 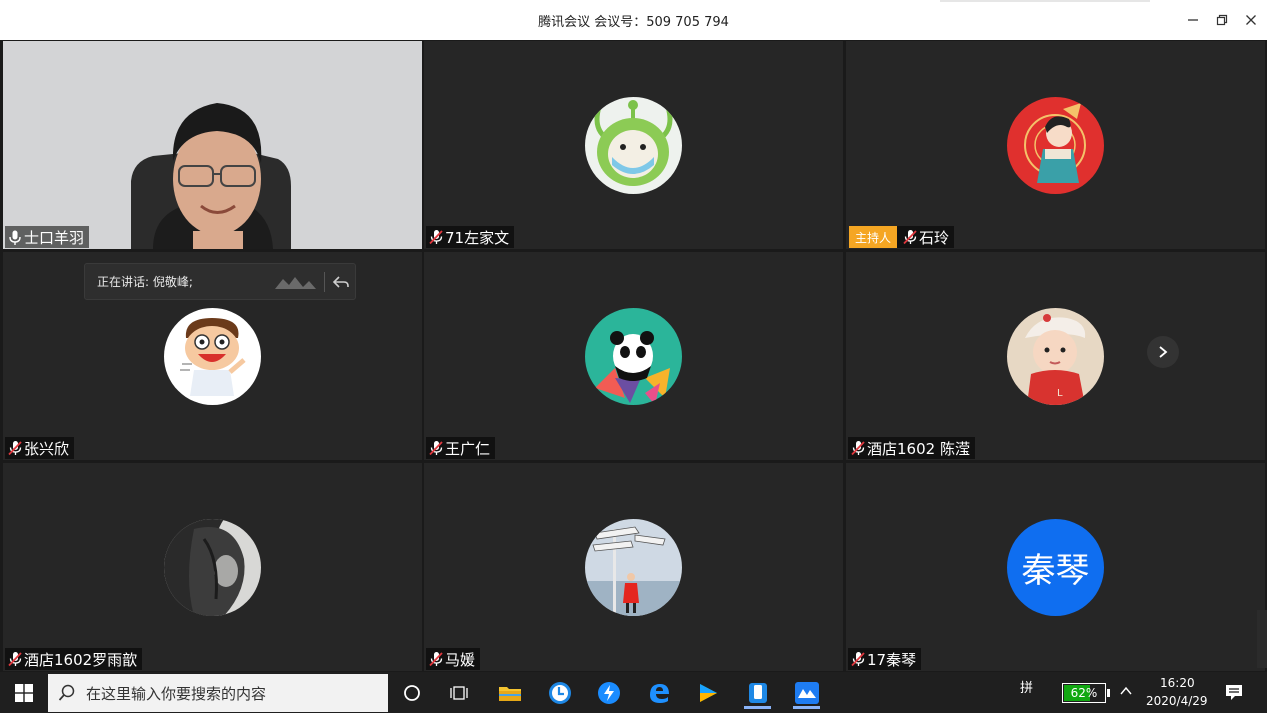 I want to click on participant-name: 酒店1602 陈滢, so click(x=918, y=448).